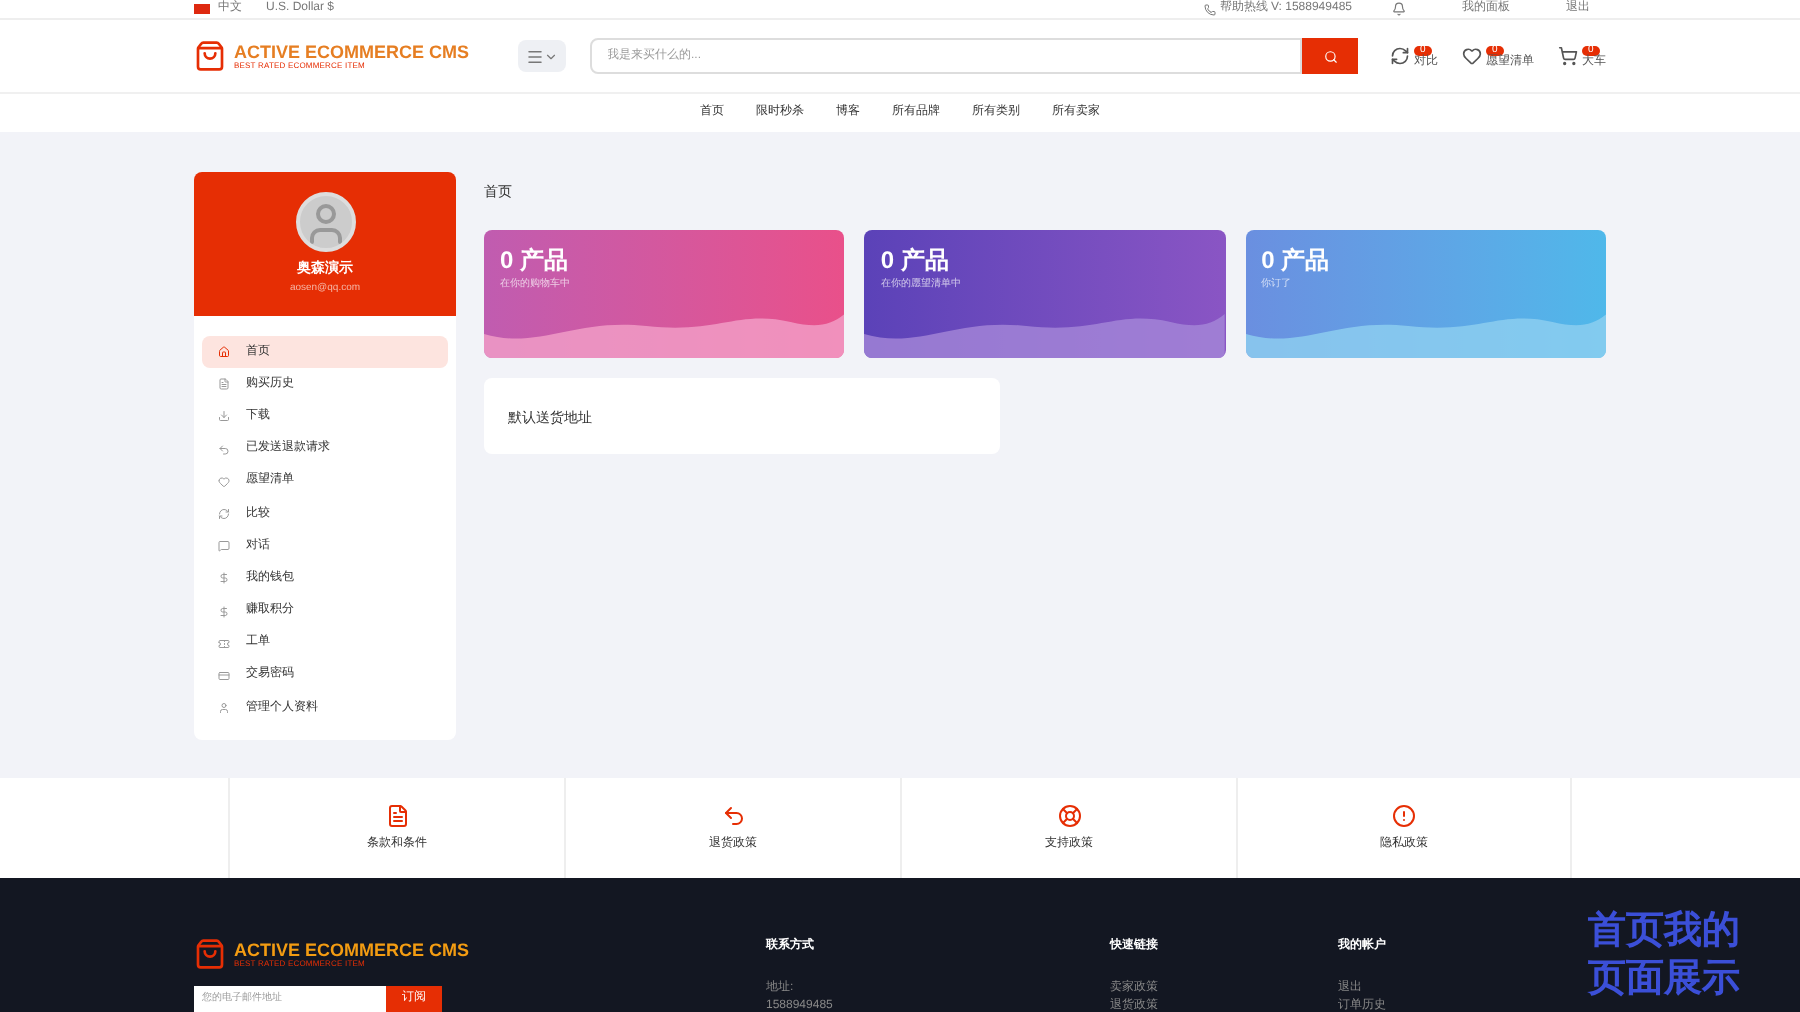  Describe the element at coordinates (1665, 956) in the screenshot. I see `caption-text: 首页我的页面展示` at that location.